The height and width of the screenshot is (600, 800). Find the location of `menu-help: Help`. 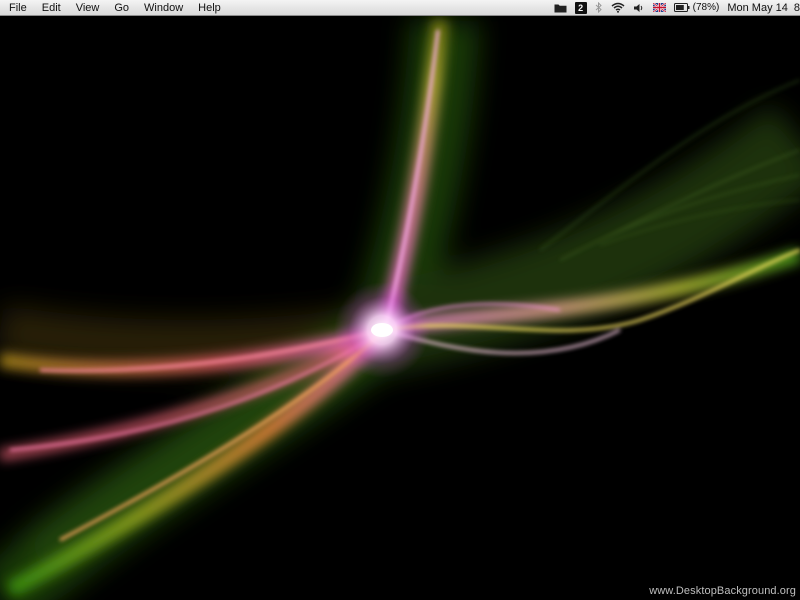

menu-help: Help is located at coordinates (209, 8).